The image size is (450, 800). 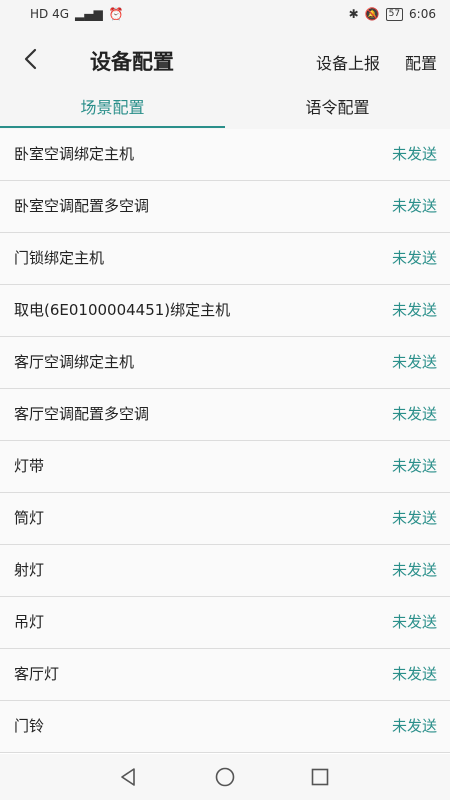 What do you see at coordinates (37, 674) in the screenshot?
I see `item-name: 客厅灯` at bounding box center [37, 674].